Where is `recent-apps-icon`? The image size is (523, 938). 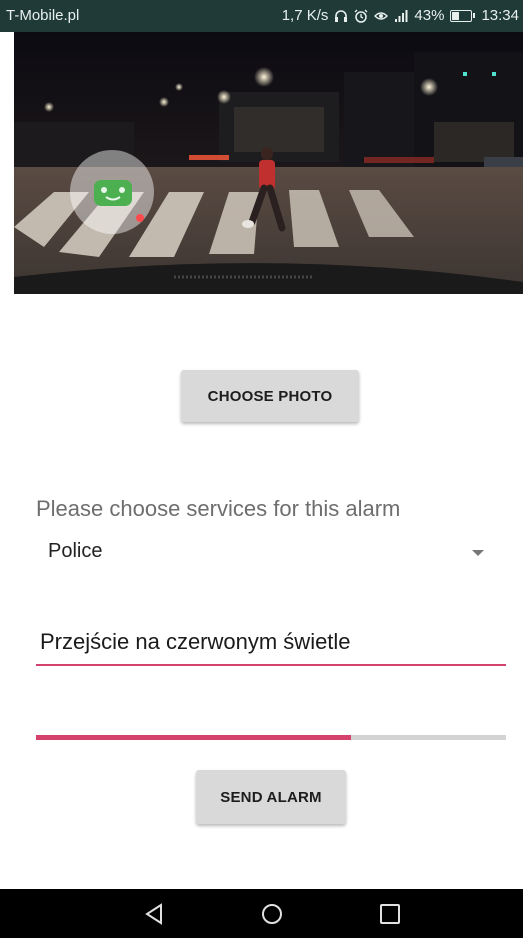 recent-apps-icon is located at coordinates (390, 914).